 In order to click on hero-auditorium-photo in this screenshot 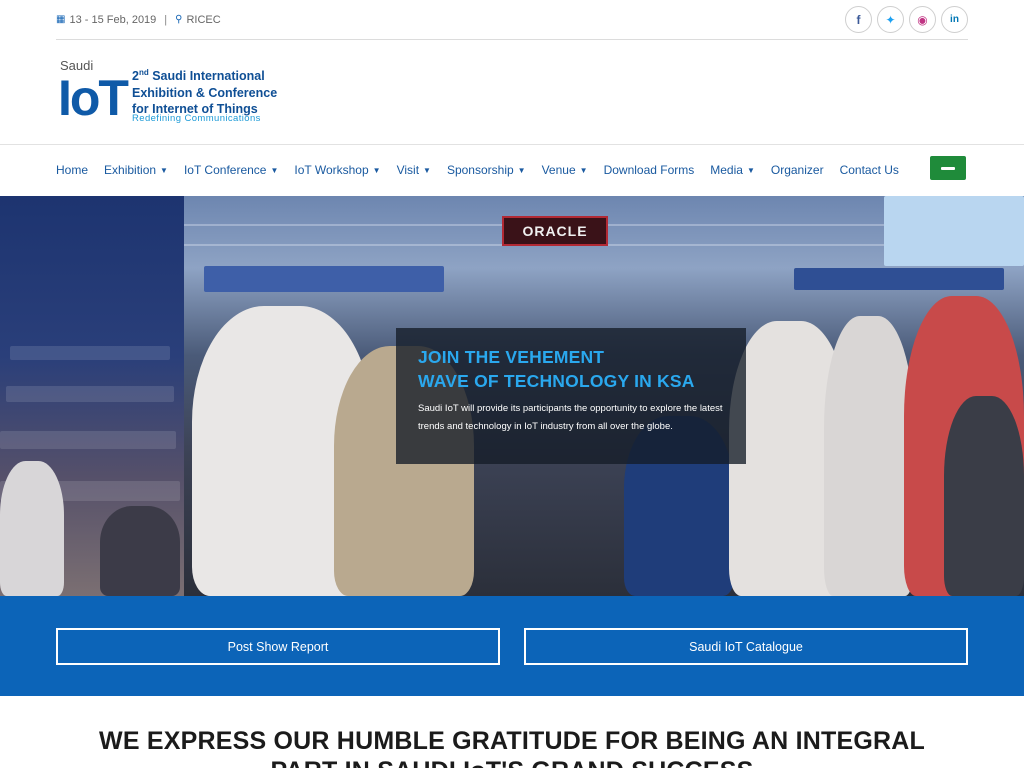, I will do `click(92, 396)`.